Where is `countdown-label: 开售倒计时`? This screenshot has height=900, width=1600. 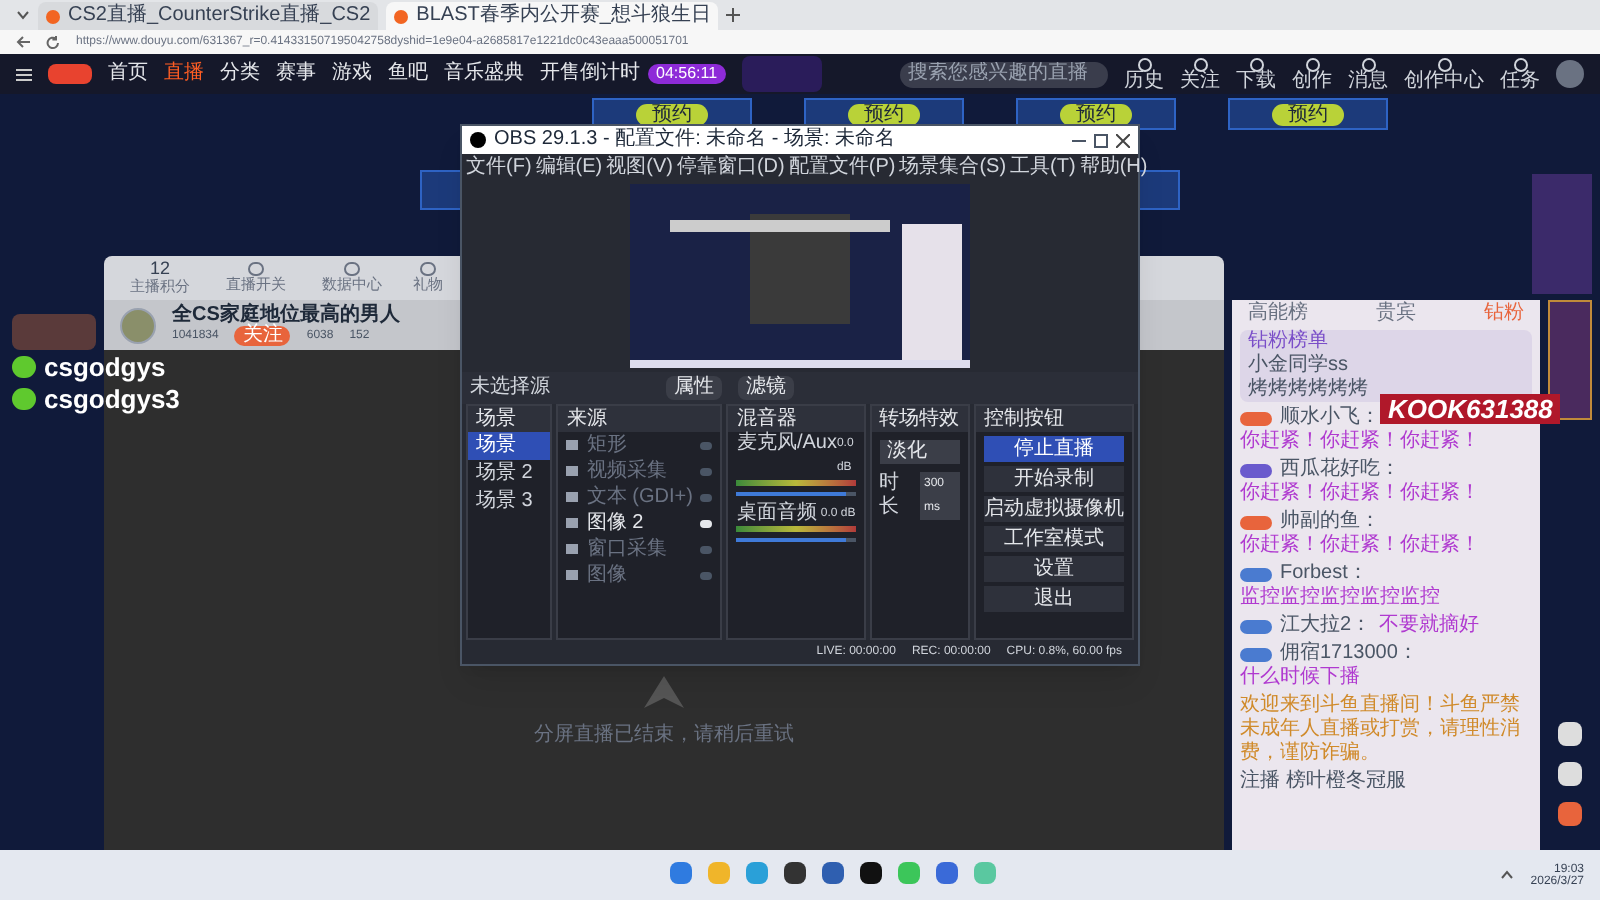 countdown-label: 开售倒计时 is located at coordinates (590, 74).